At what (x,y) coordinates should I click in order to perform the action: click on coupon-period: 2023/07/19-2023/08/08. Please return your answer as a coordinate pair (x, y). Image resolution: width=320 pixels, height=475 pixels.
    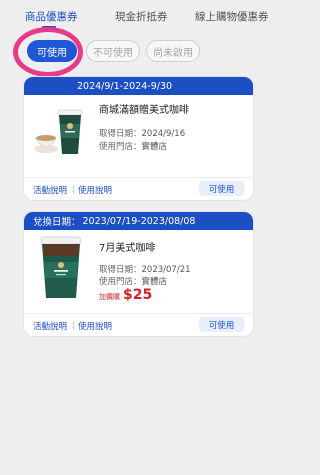
    Looking at the image, I should click on (139, 221).